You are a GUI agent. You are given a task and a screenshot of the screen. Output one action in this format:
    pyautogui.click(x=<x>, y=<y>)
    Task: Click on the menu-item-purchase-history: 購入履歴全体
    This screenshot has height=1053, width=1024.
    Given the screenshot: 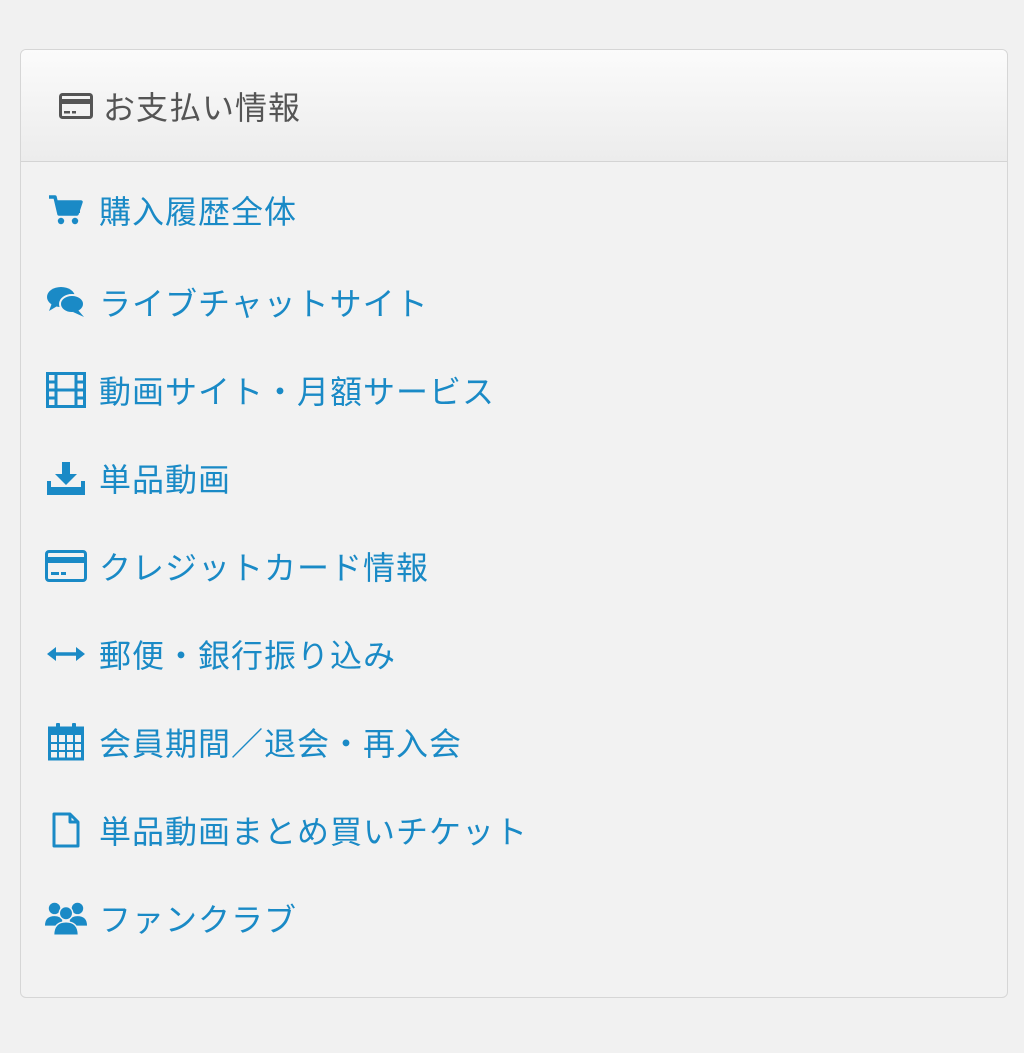 What is the action you would take?
    pyautogui.click(x=514, y=210)
    